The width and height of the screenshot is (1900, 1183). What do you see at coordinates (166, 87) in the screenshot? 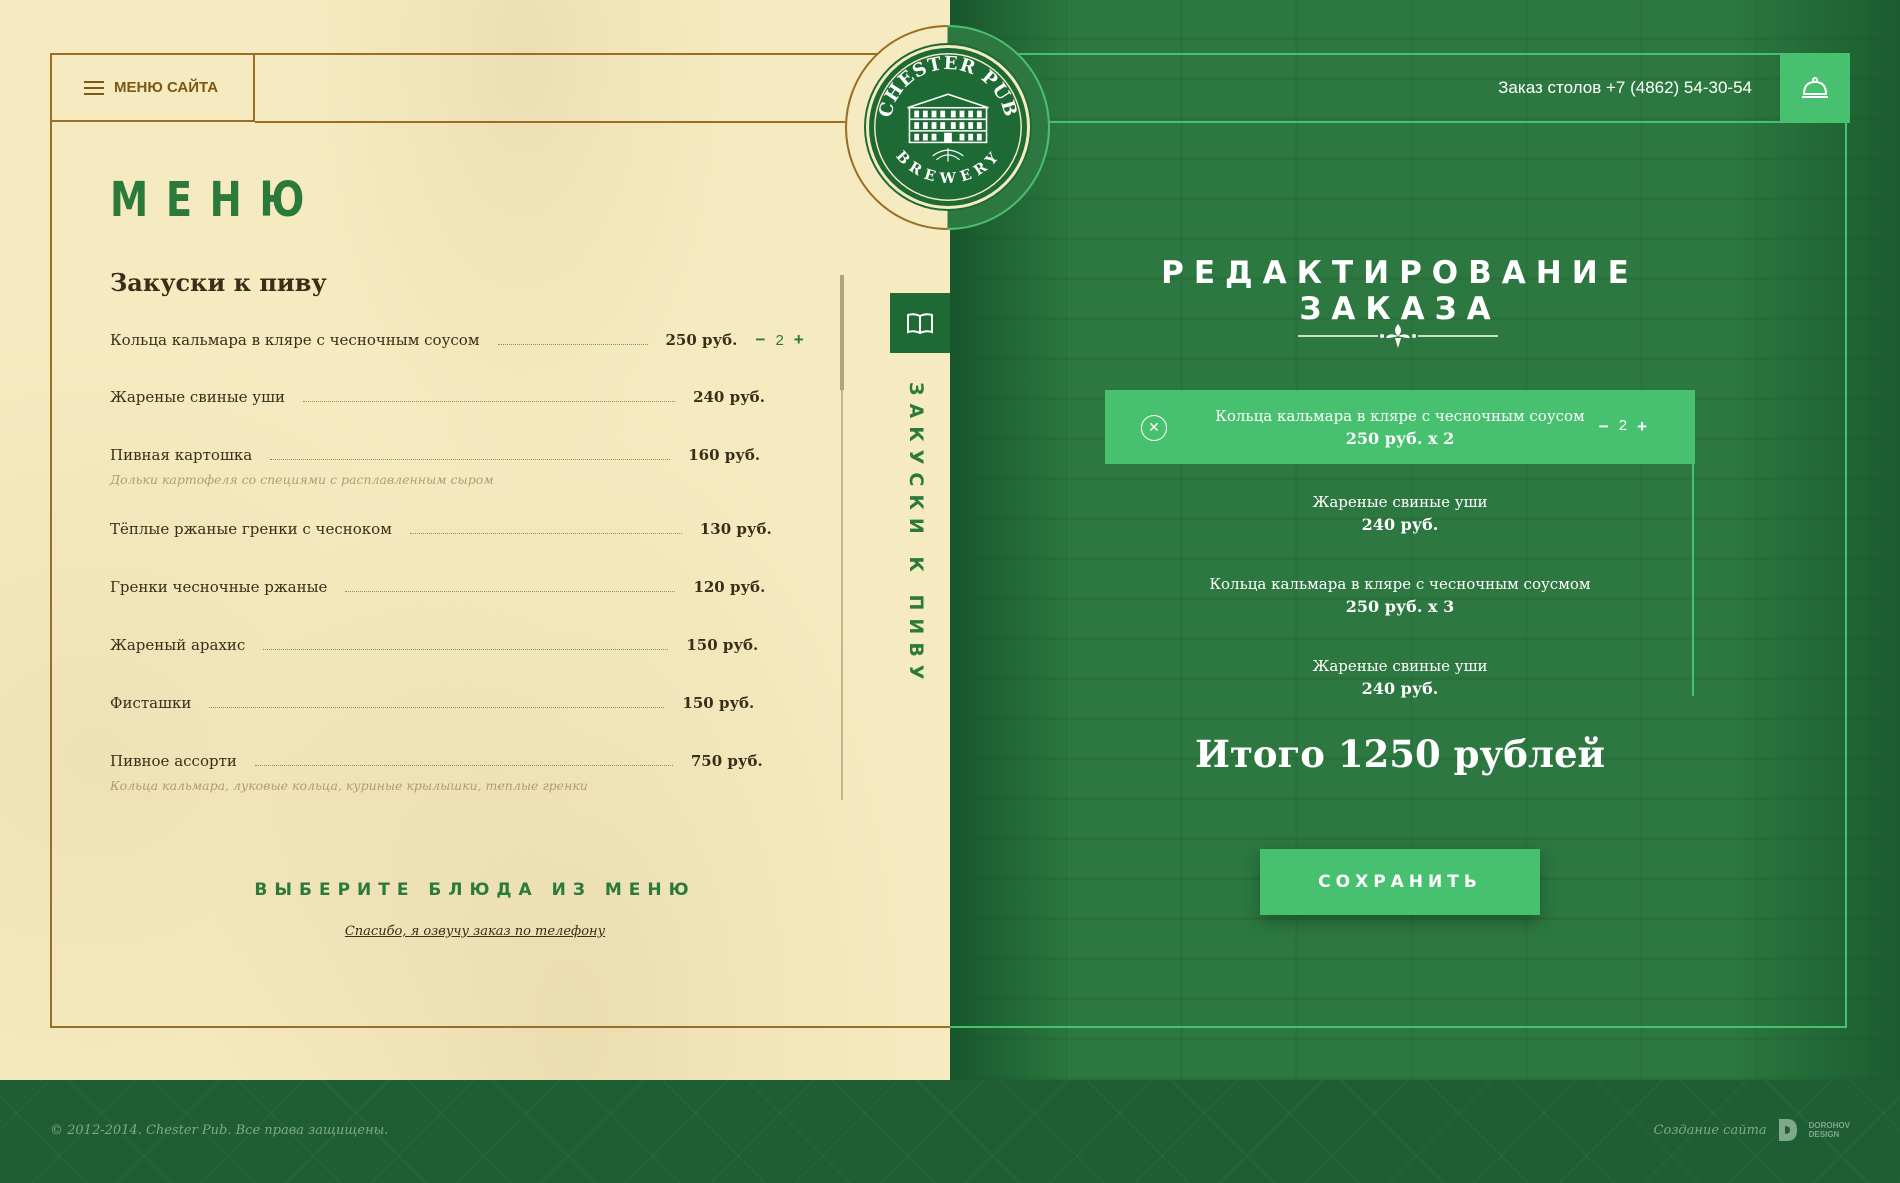
I see `site-menu-label: МЕНЮ САЙТА` at bounding box center [166, 87].